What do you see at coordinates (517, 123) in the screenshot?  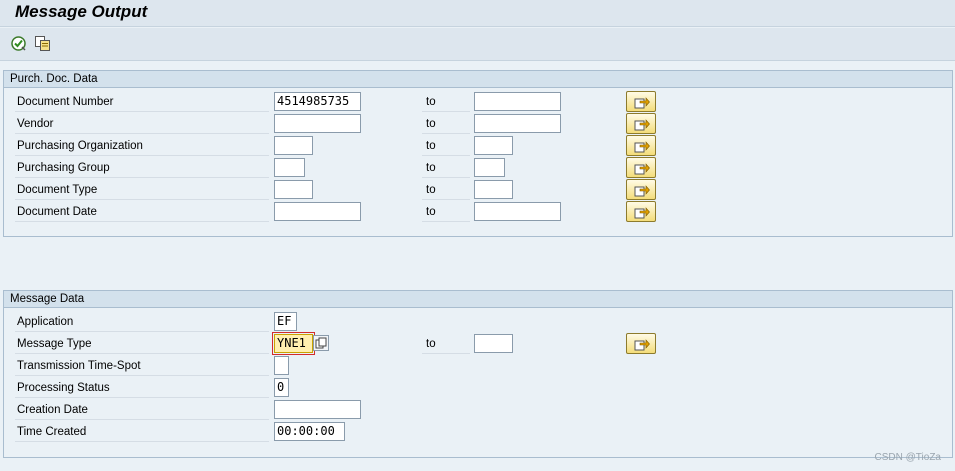 I see `vendor-to-input` at bounding box center [517, 123].